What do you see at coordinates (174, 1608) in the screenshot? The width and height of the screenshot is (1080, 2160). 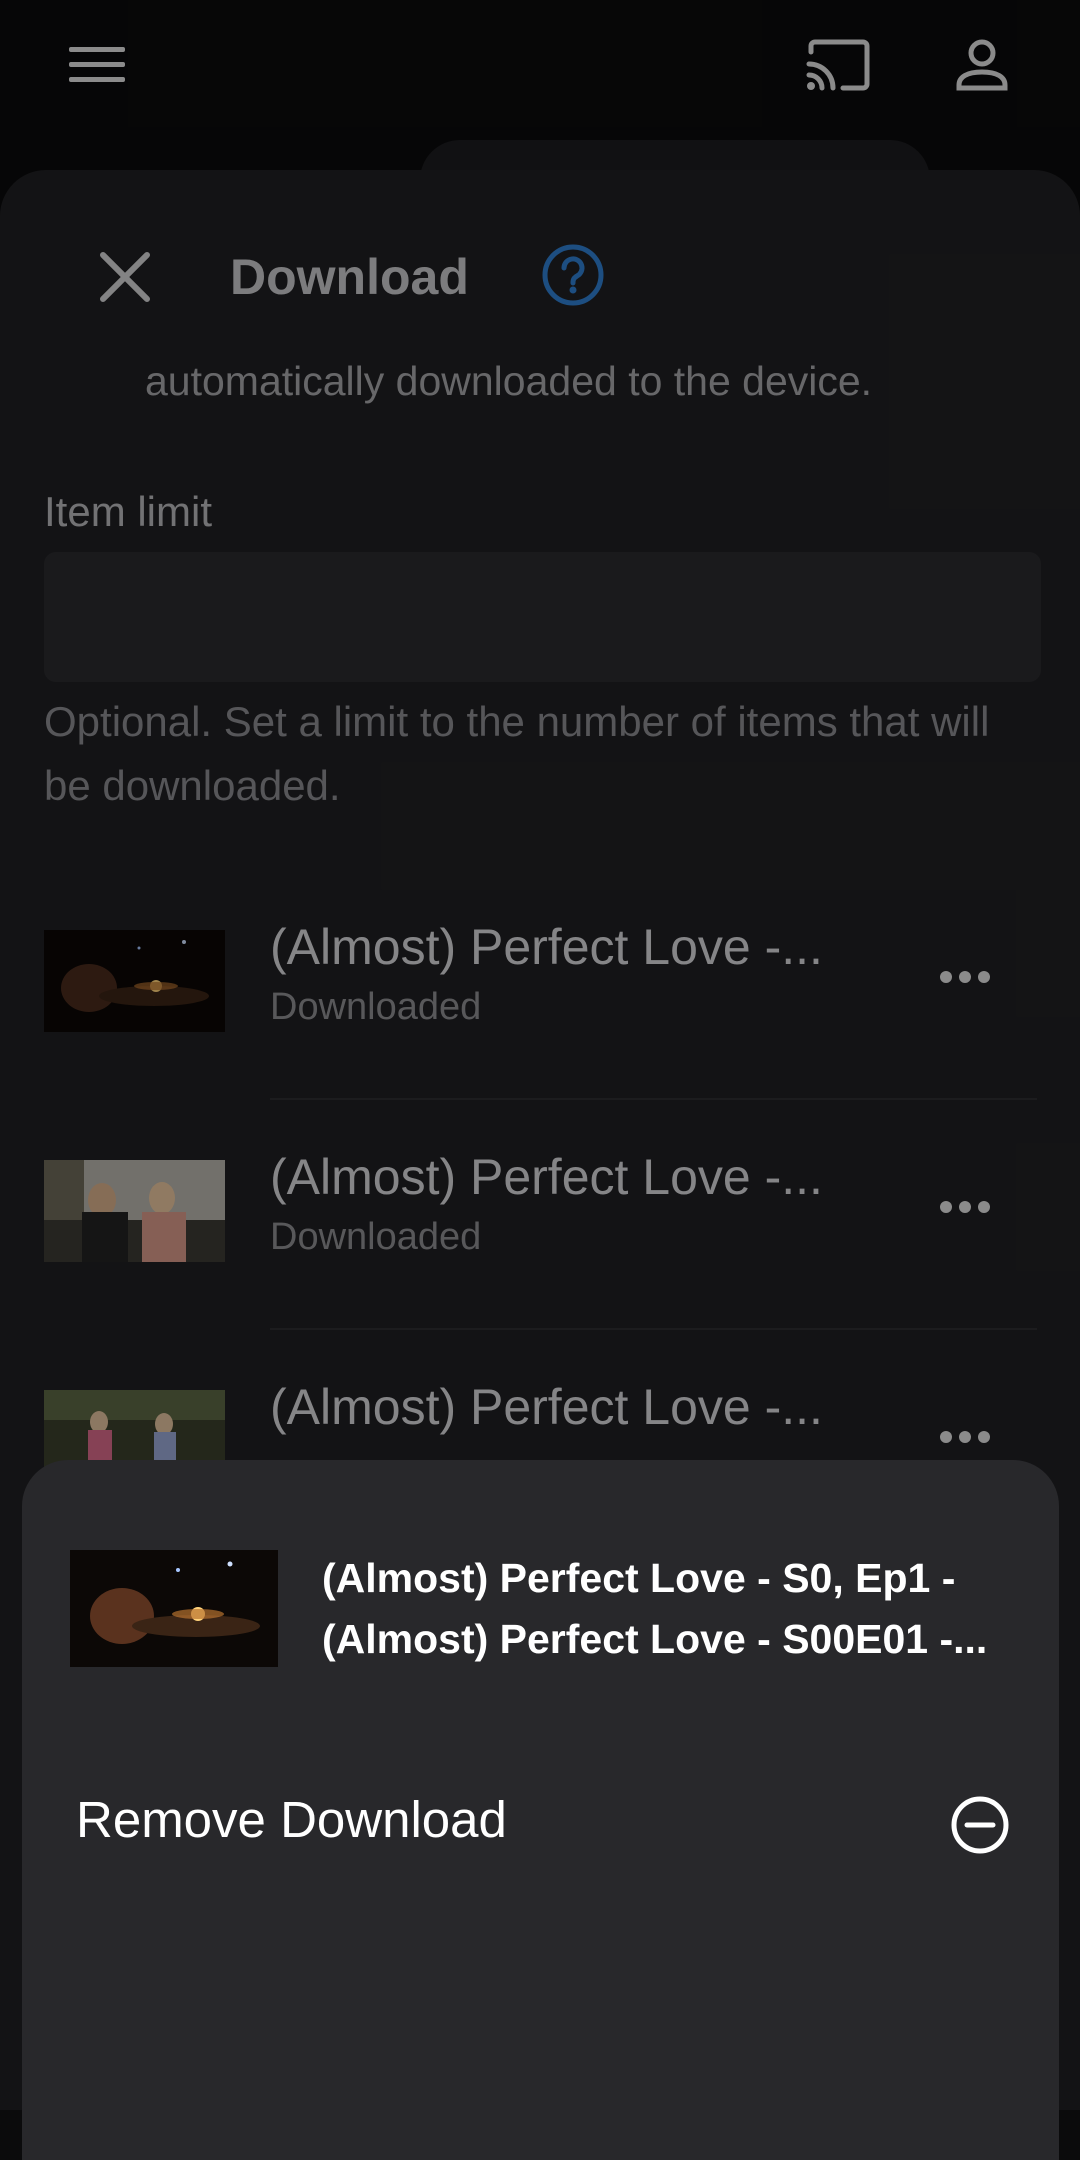 I see `episode-thumbnail` at bounding box center [174, 1608].